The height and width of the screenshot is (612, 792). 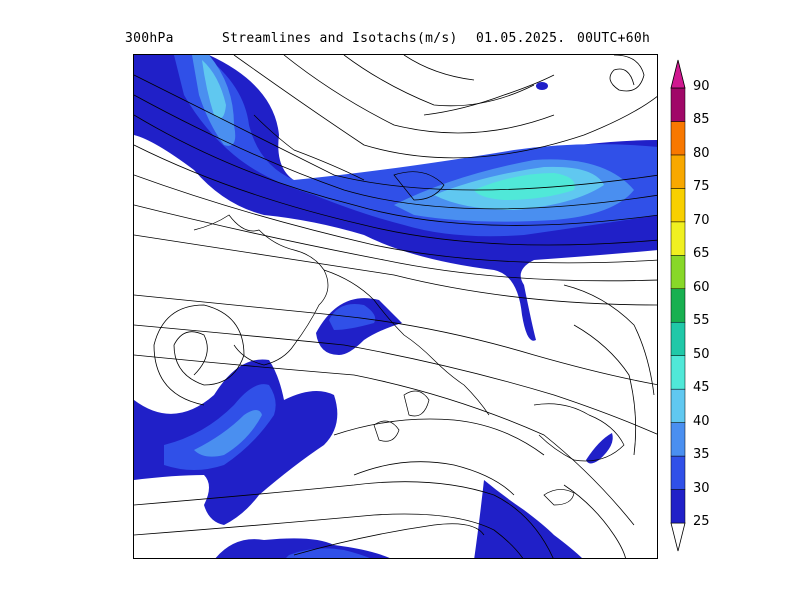 I want to click on colorbar-lower-arrow, so click(x=678, y=537).